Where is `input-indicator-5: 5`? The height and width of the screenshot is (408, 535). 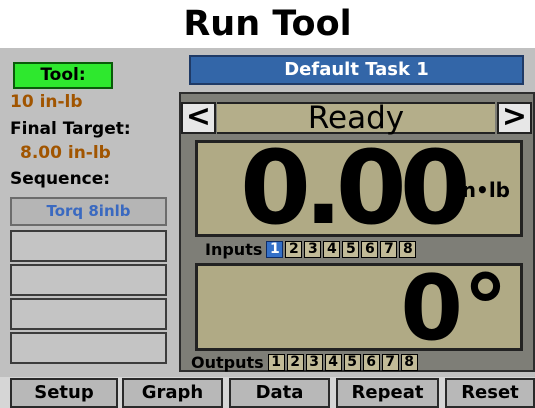
input-indicator-5: 5 is located at coordinates (351, 249).